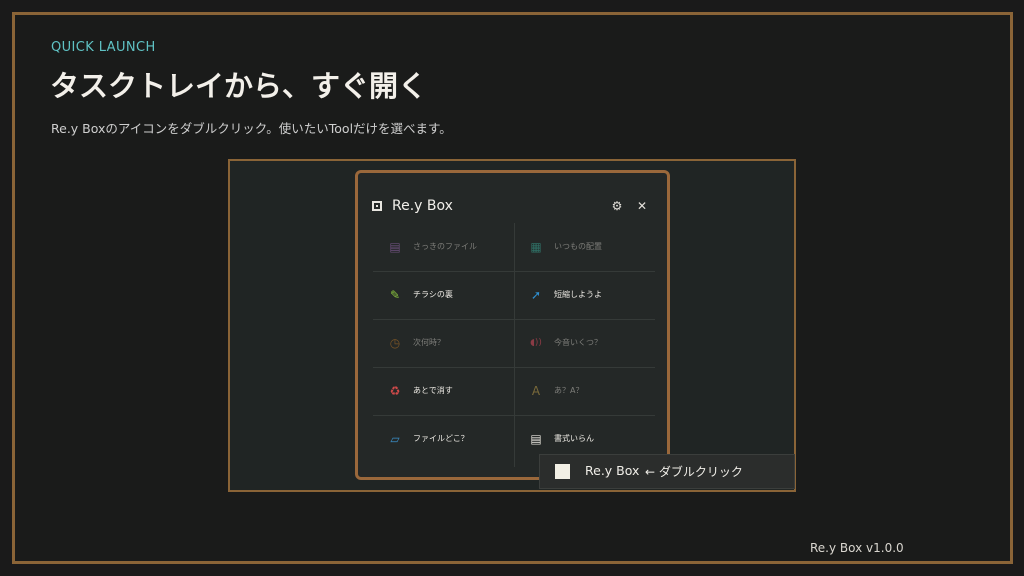 Image resolution: width=1024 pixels, height=576 pixels. I want to click on section-eyebrow: QUICK LAUNCH, so click(103, 47).